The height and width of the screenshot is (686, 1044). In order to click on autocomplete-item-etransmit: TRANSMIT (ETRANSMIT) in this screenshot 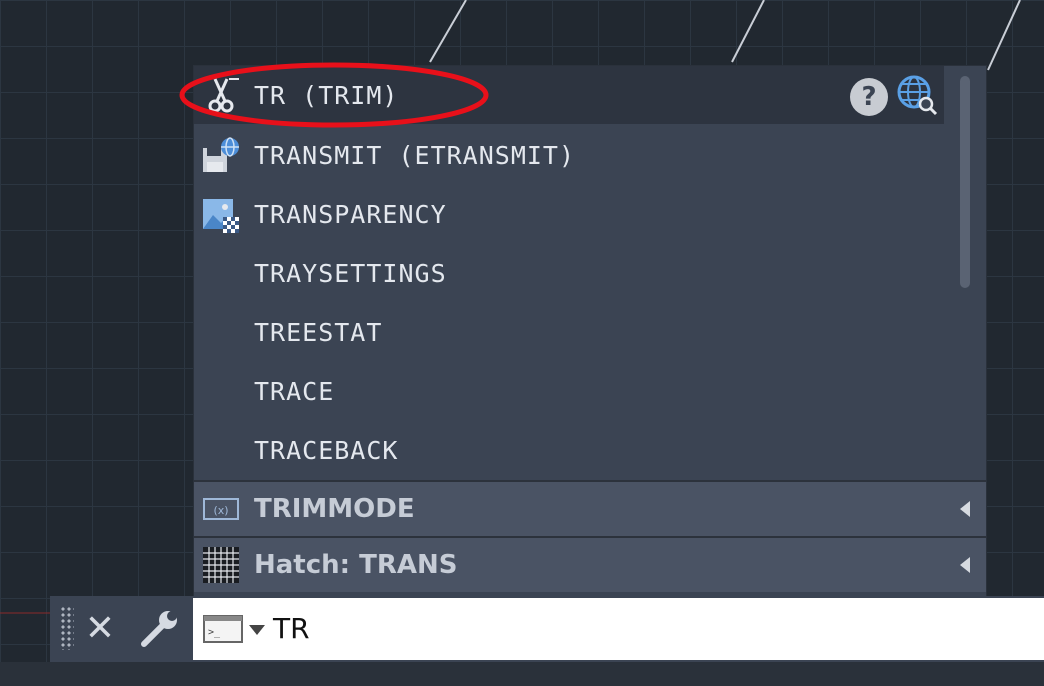, I will do `click(569, 155)`.